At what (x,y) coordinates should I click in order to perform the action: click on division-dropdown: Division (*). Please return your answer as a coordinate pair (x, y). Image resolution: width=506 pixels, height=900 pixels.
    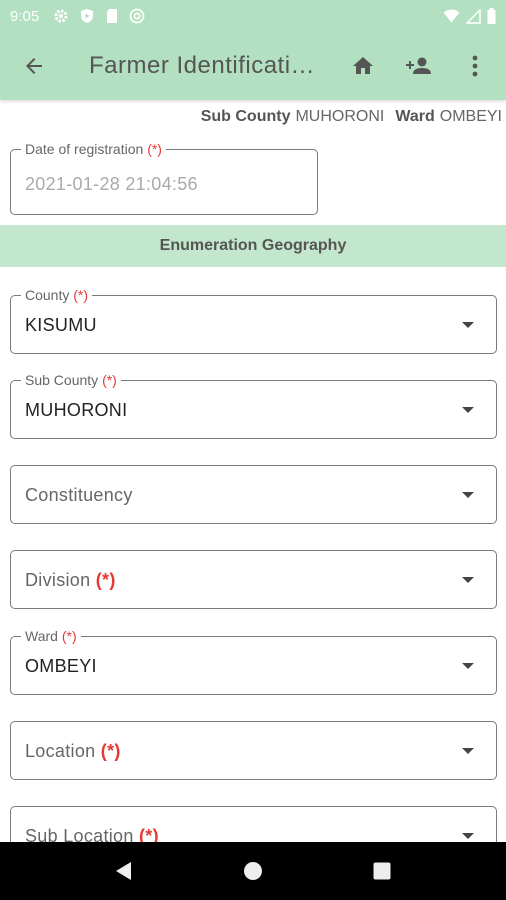
    Looking at the image, I should click on (253, 579).